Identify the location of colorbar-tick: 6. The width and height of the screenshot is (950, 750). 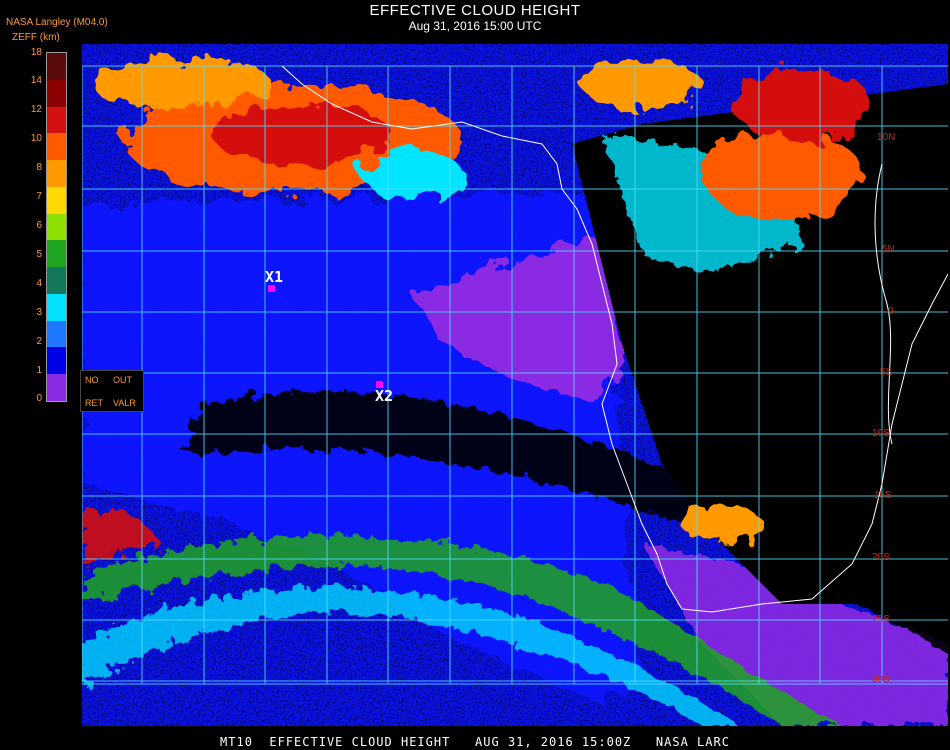
(39, 225).